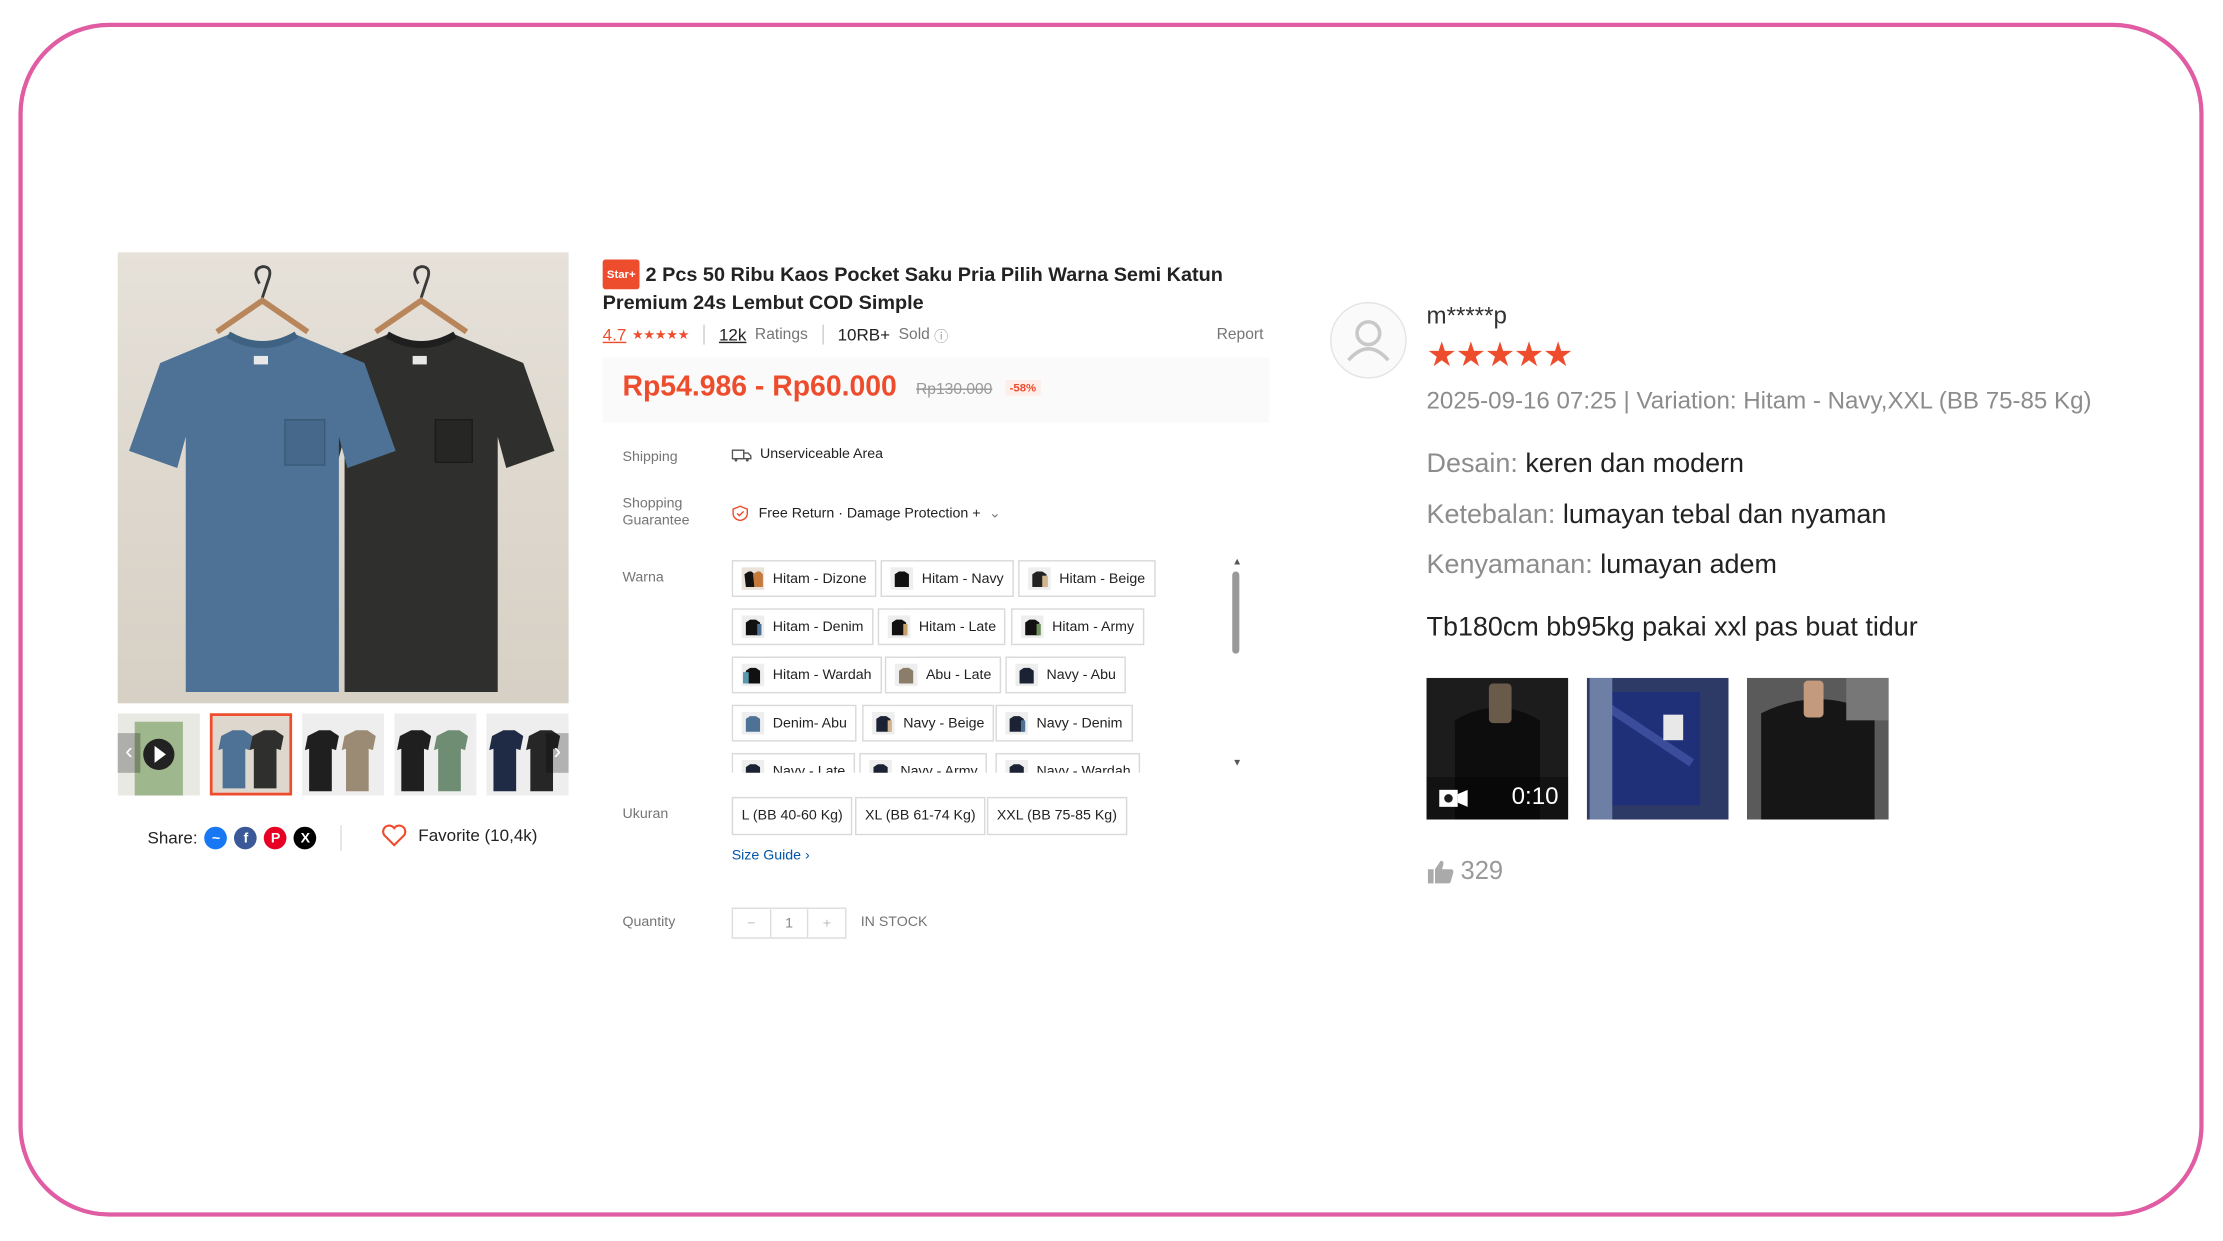  I want to click on price-range: Rp54.986 - Rp60.000, so click(759, 387).